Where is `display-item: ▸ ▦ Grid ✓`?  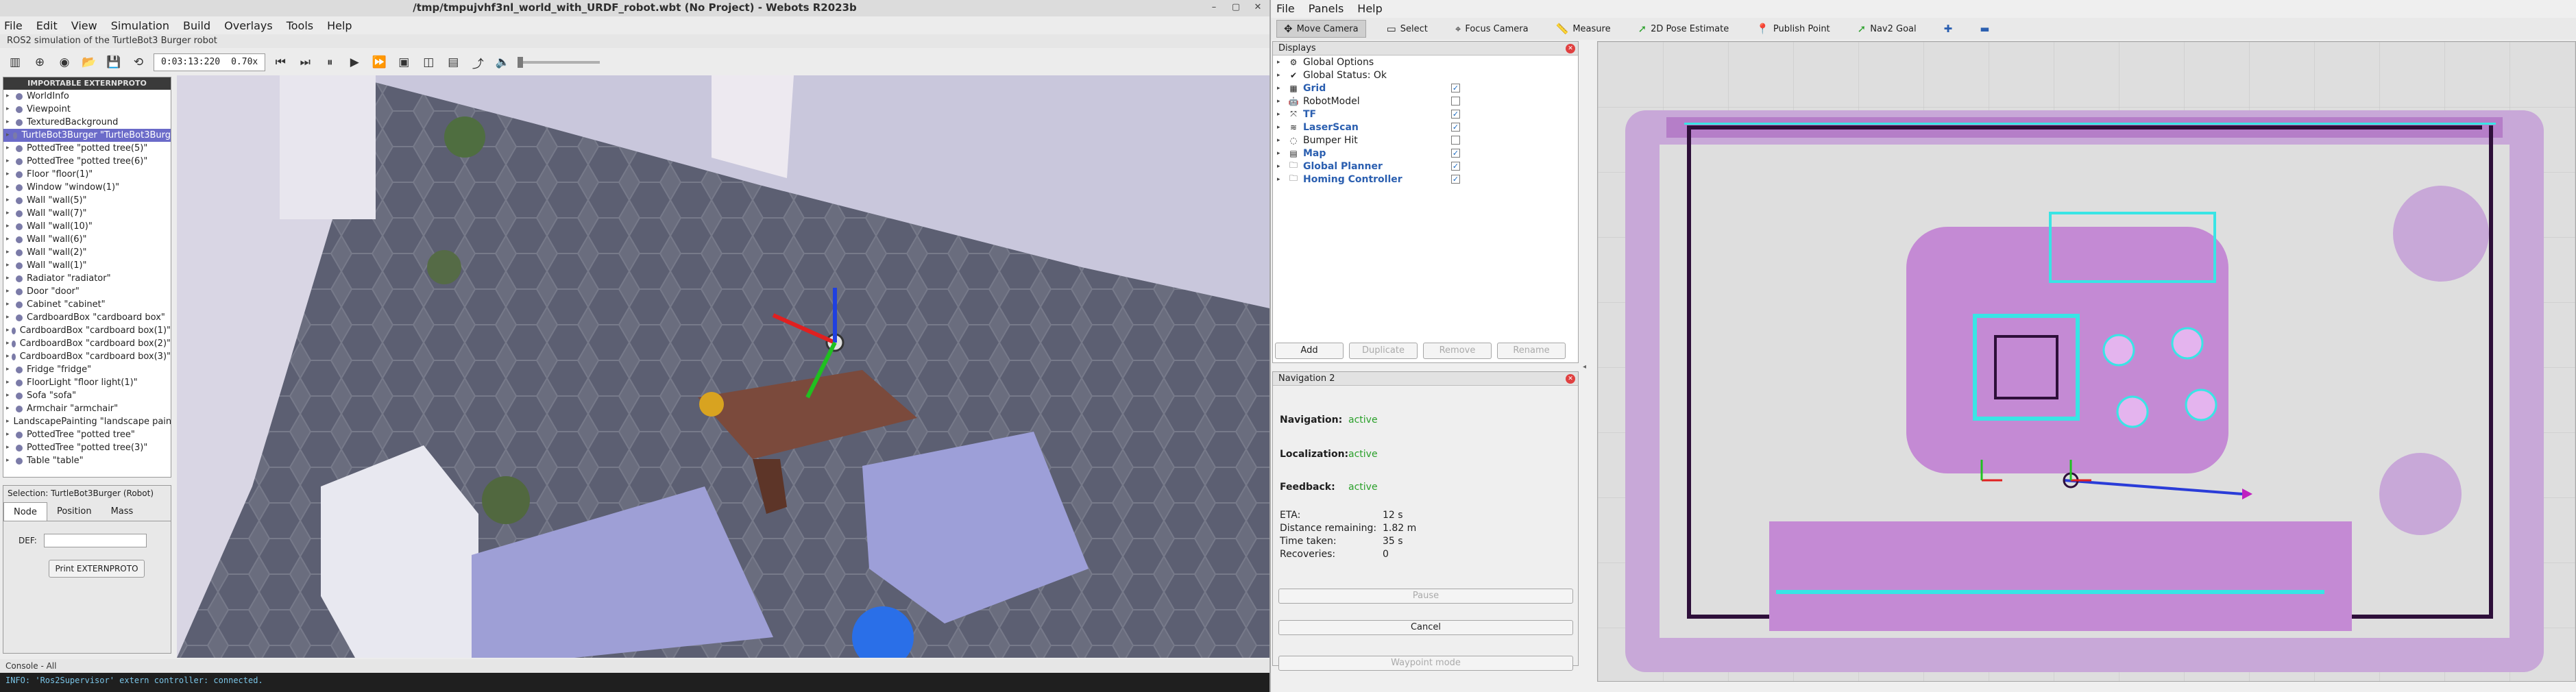
display-item: ▸ ▦ Grid ✓ is located at coordinates (1425, 88).